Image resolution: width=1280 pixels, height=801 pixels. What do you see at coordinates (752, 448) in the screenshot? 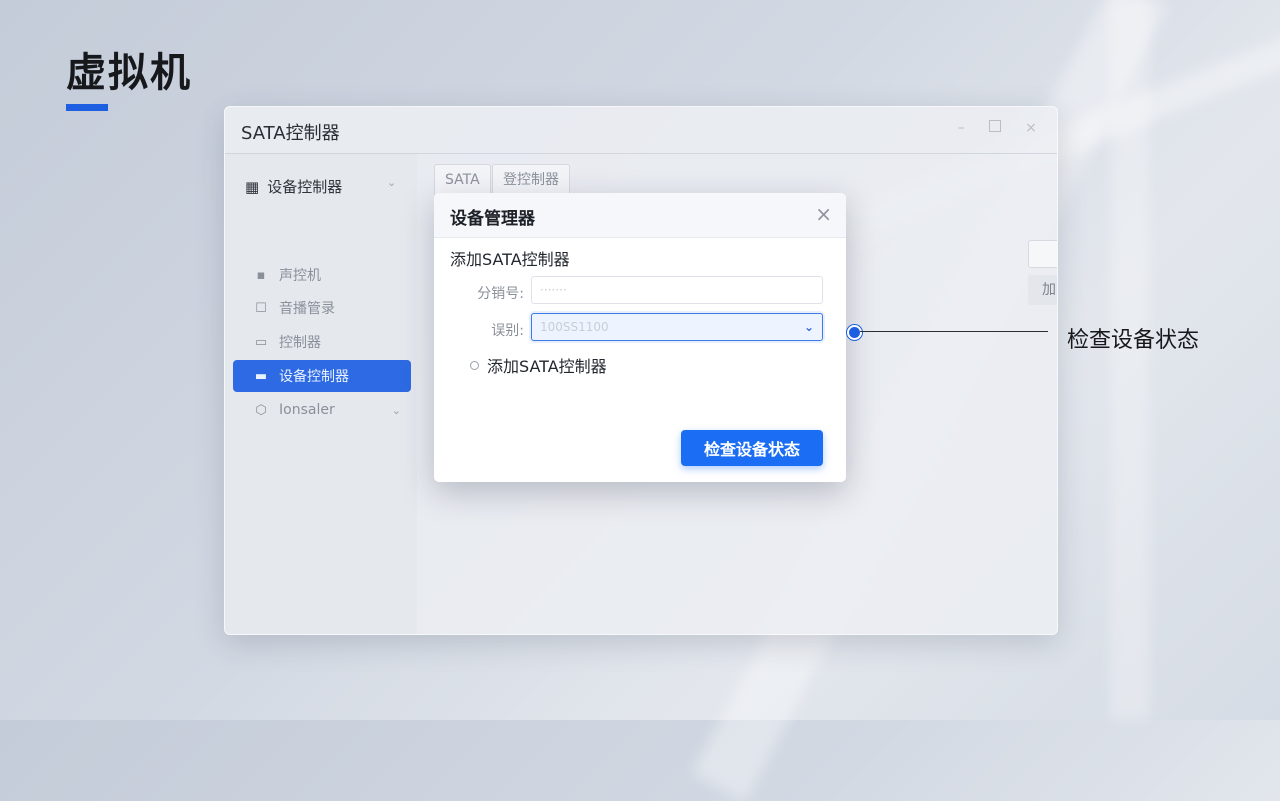
I see `check-device-status-button: 检查设备状态` at bounding box center [752, 448].